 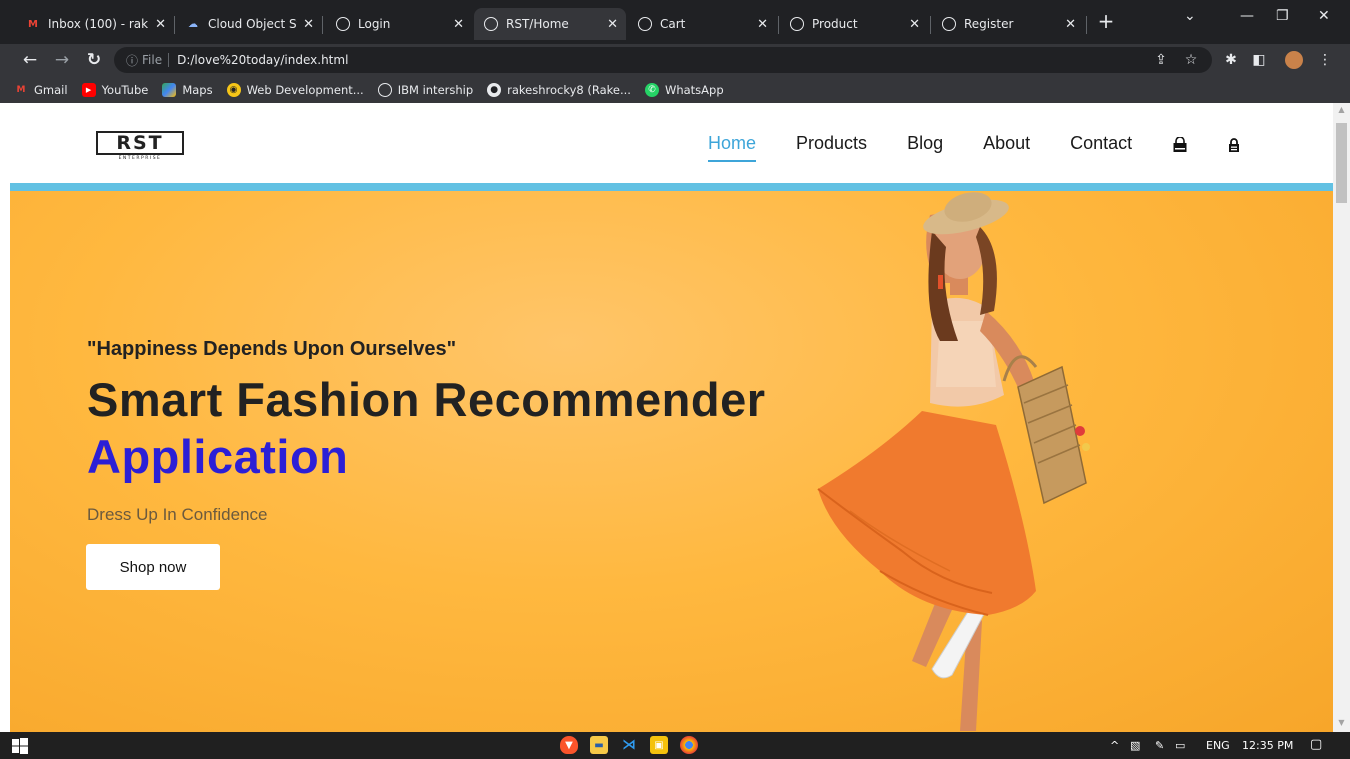 I want to click on reload-icon: ↻, so click(x=94, y=60).